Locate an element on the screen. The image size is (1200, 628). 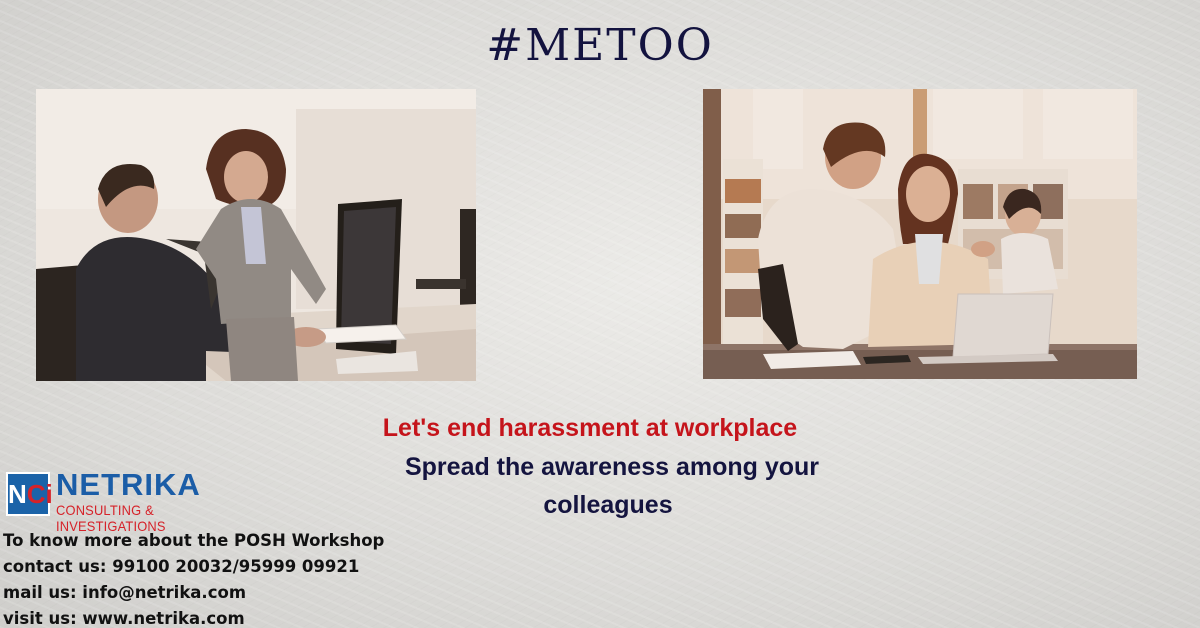
contact-phone: contact us: 99100 20032/95999 09921 is located at coordinates (181, 566).